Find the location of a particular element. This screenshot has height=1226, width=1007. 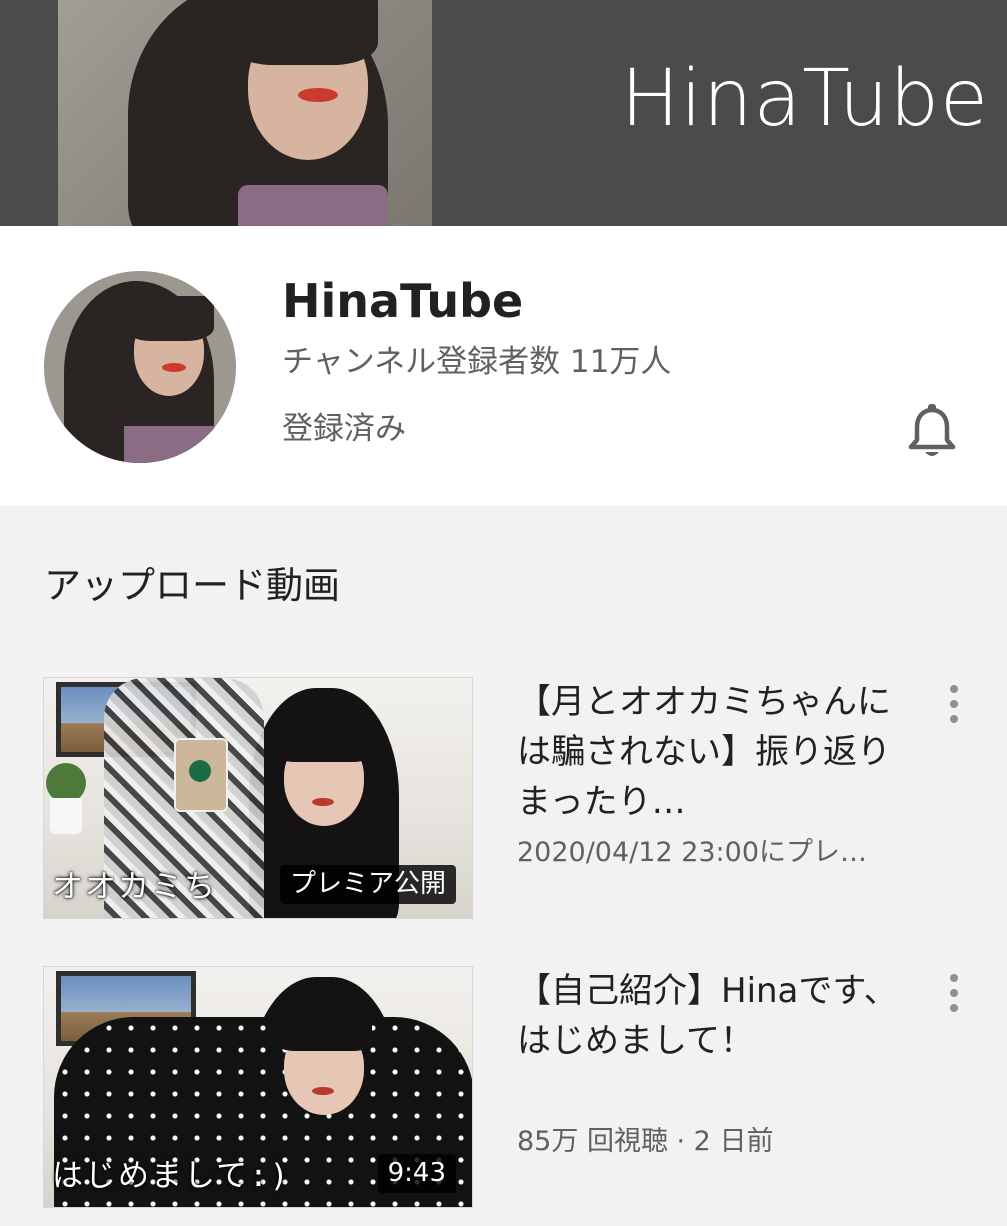

subscriber-count: チャンネル登録者数 11万人 is located at coordinates (477, 362).